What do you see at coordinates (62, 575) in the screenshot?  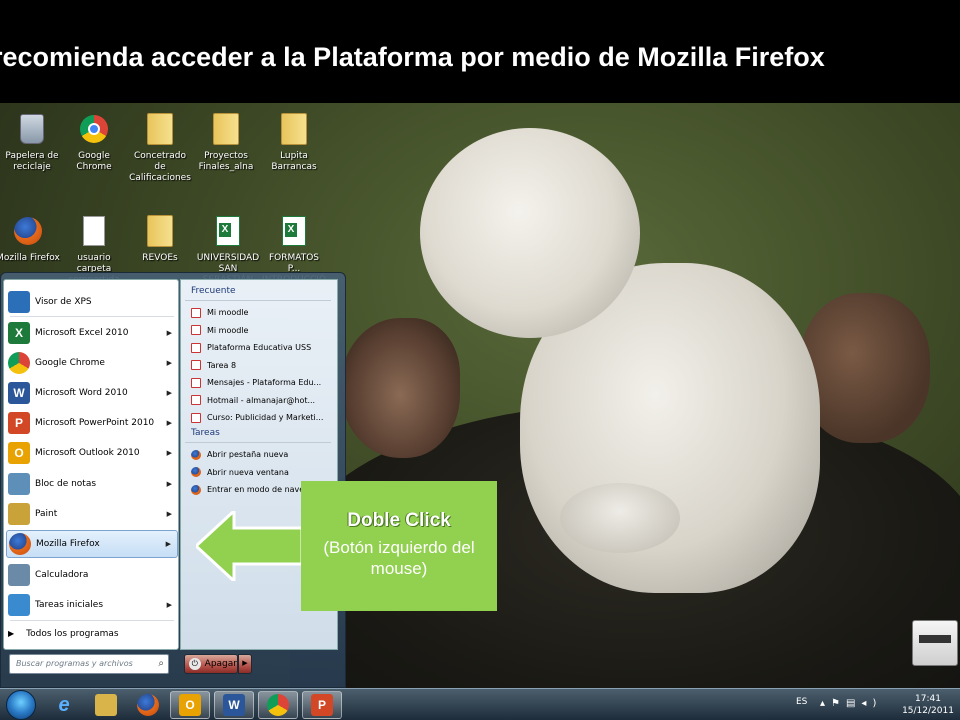 I see `start-menu-item-label: Calculadora` at bounding box center [62, 575].